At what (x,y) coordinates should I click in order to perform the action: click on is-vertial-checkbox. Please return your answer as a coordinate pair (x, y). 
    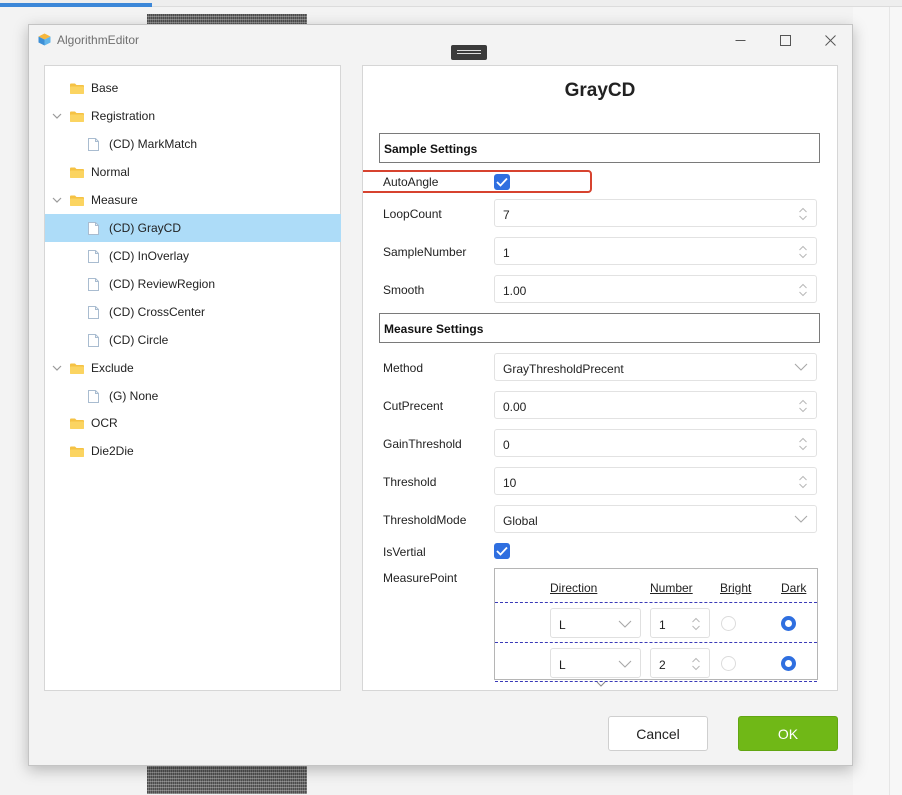
    Looking at the image, I should click on (502, 551).